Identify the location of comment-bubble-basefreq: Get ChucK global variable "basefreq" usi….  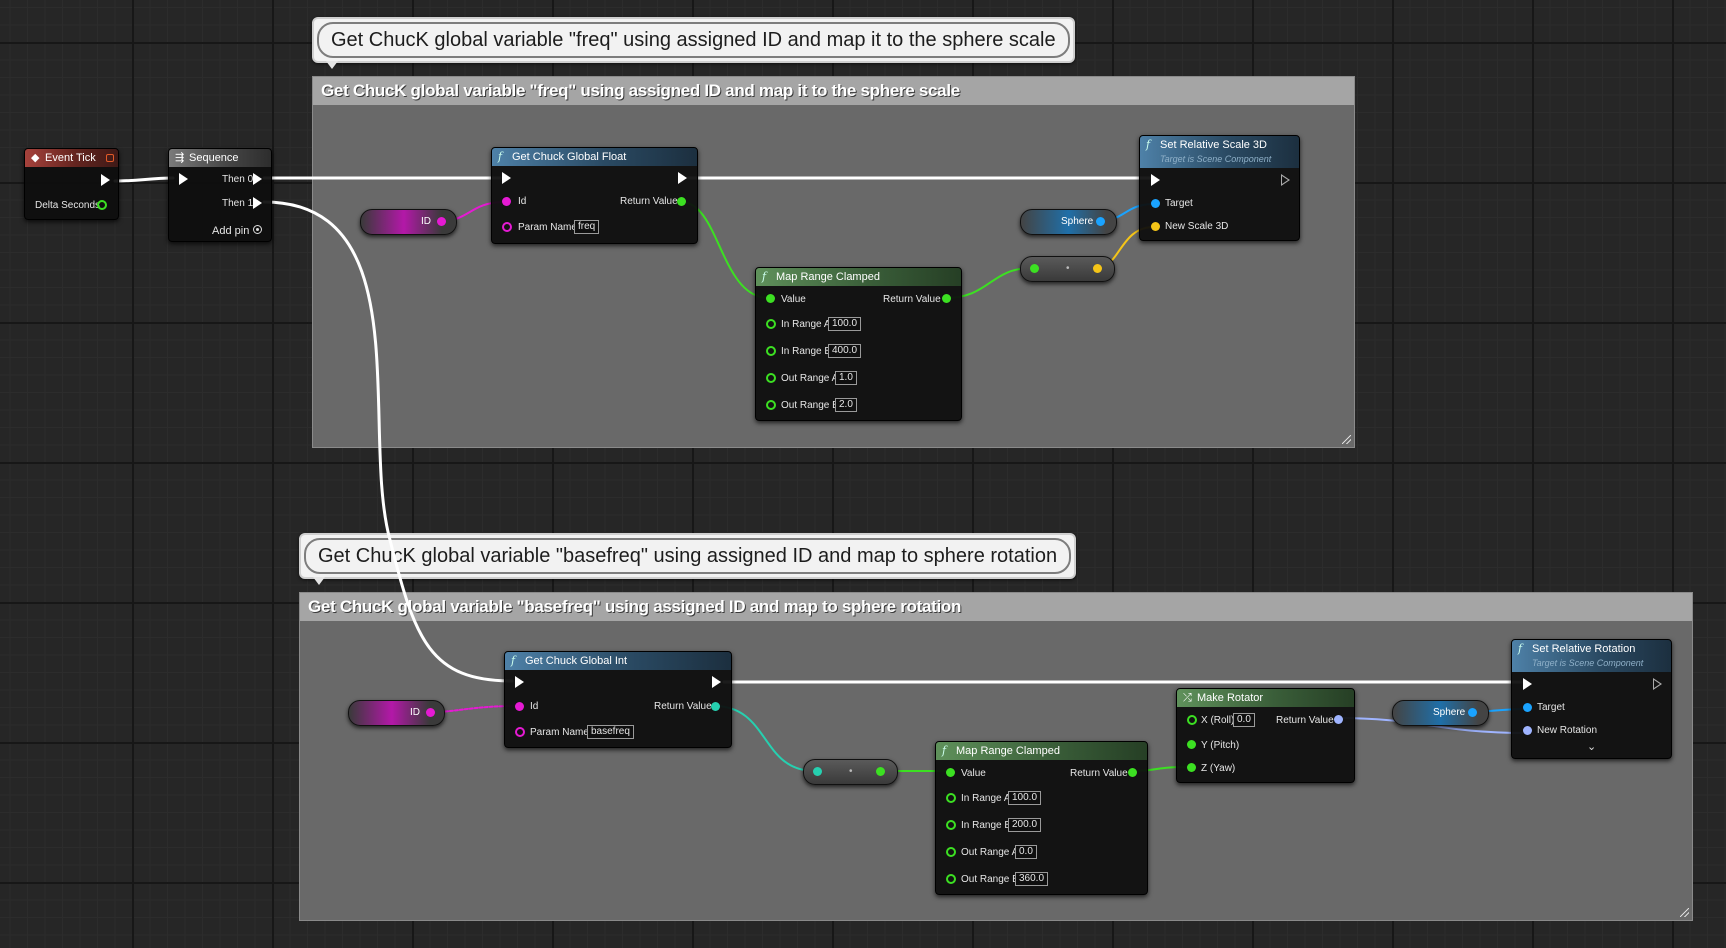
(688, 559).